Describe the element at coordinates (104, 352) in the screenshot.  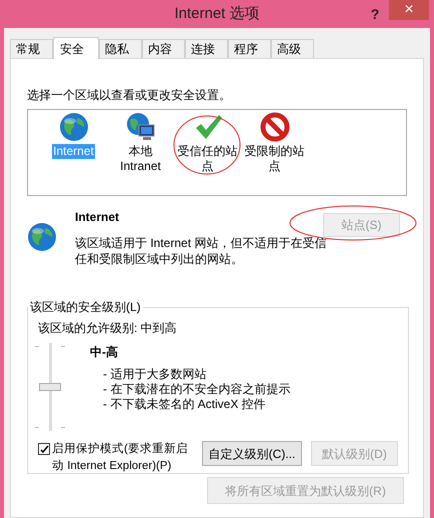
I see `level-name: 中-高` at that location.